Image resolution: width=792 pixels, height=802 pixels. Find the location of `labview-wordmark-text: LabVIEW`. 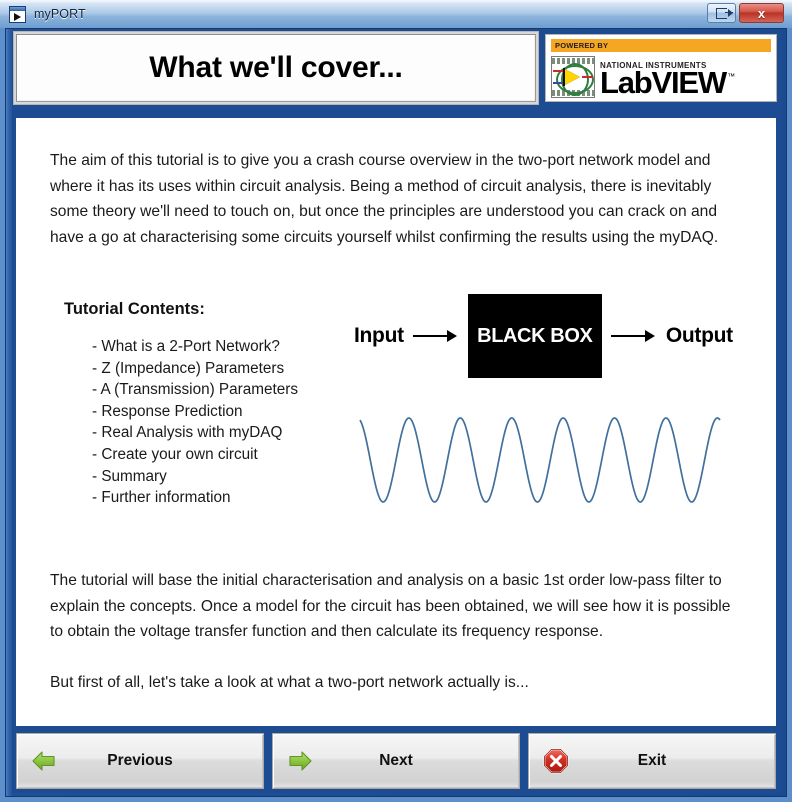

labview-wordmark-text: LabVIEW is located at coordinates (663, 83).